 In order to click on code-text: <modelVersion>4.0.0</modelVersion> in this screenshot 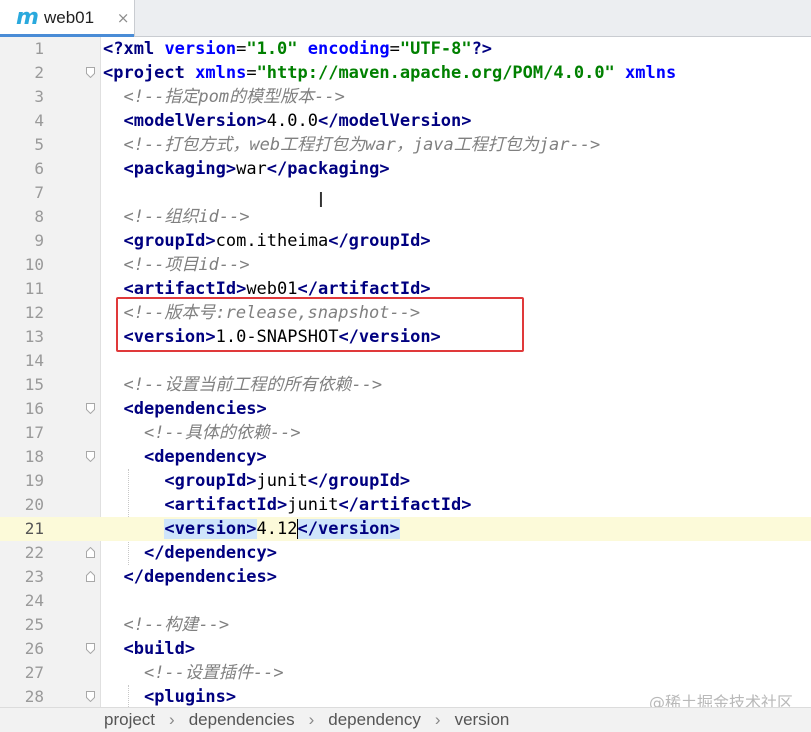, I will do `click(287, 121)`.